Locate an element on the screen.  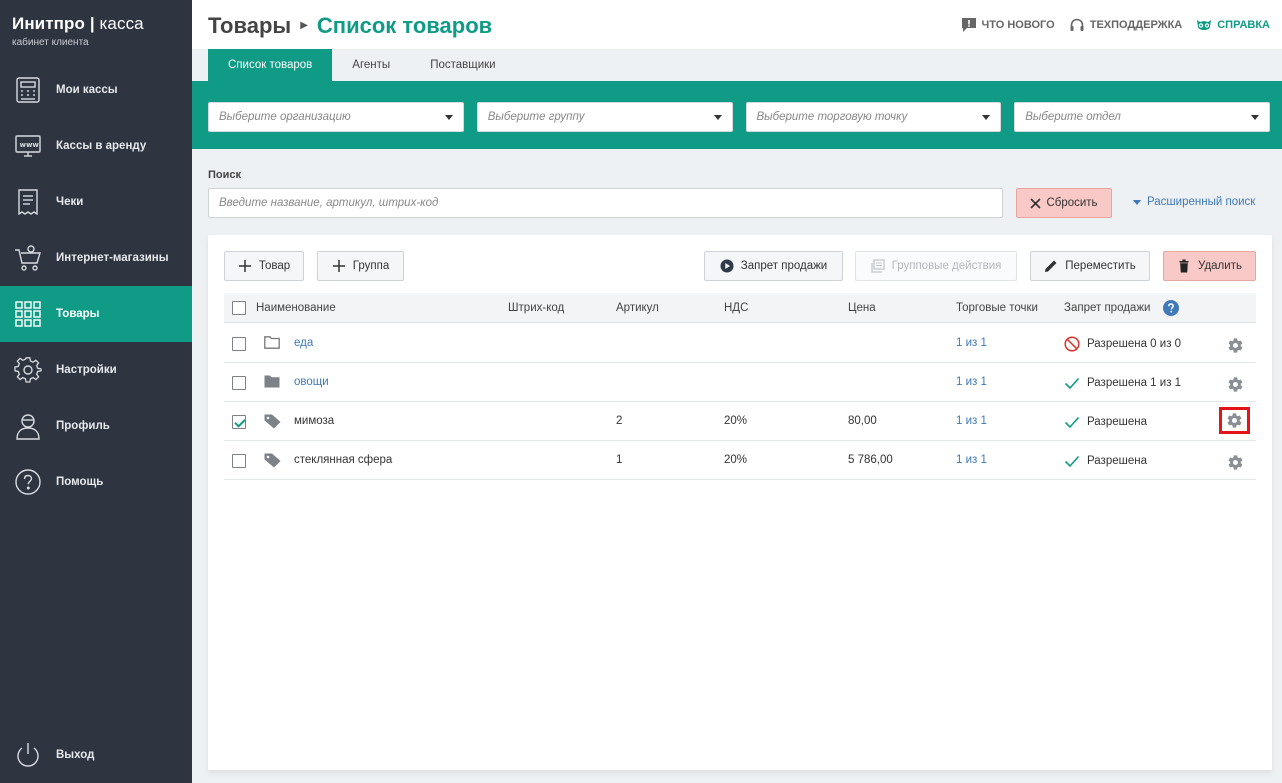
table-row: мимоза 2 20% 80,00 1 из 1 Разрешена is located at coordinates (740, 421).